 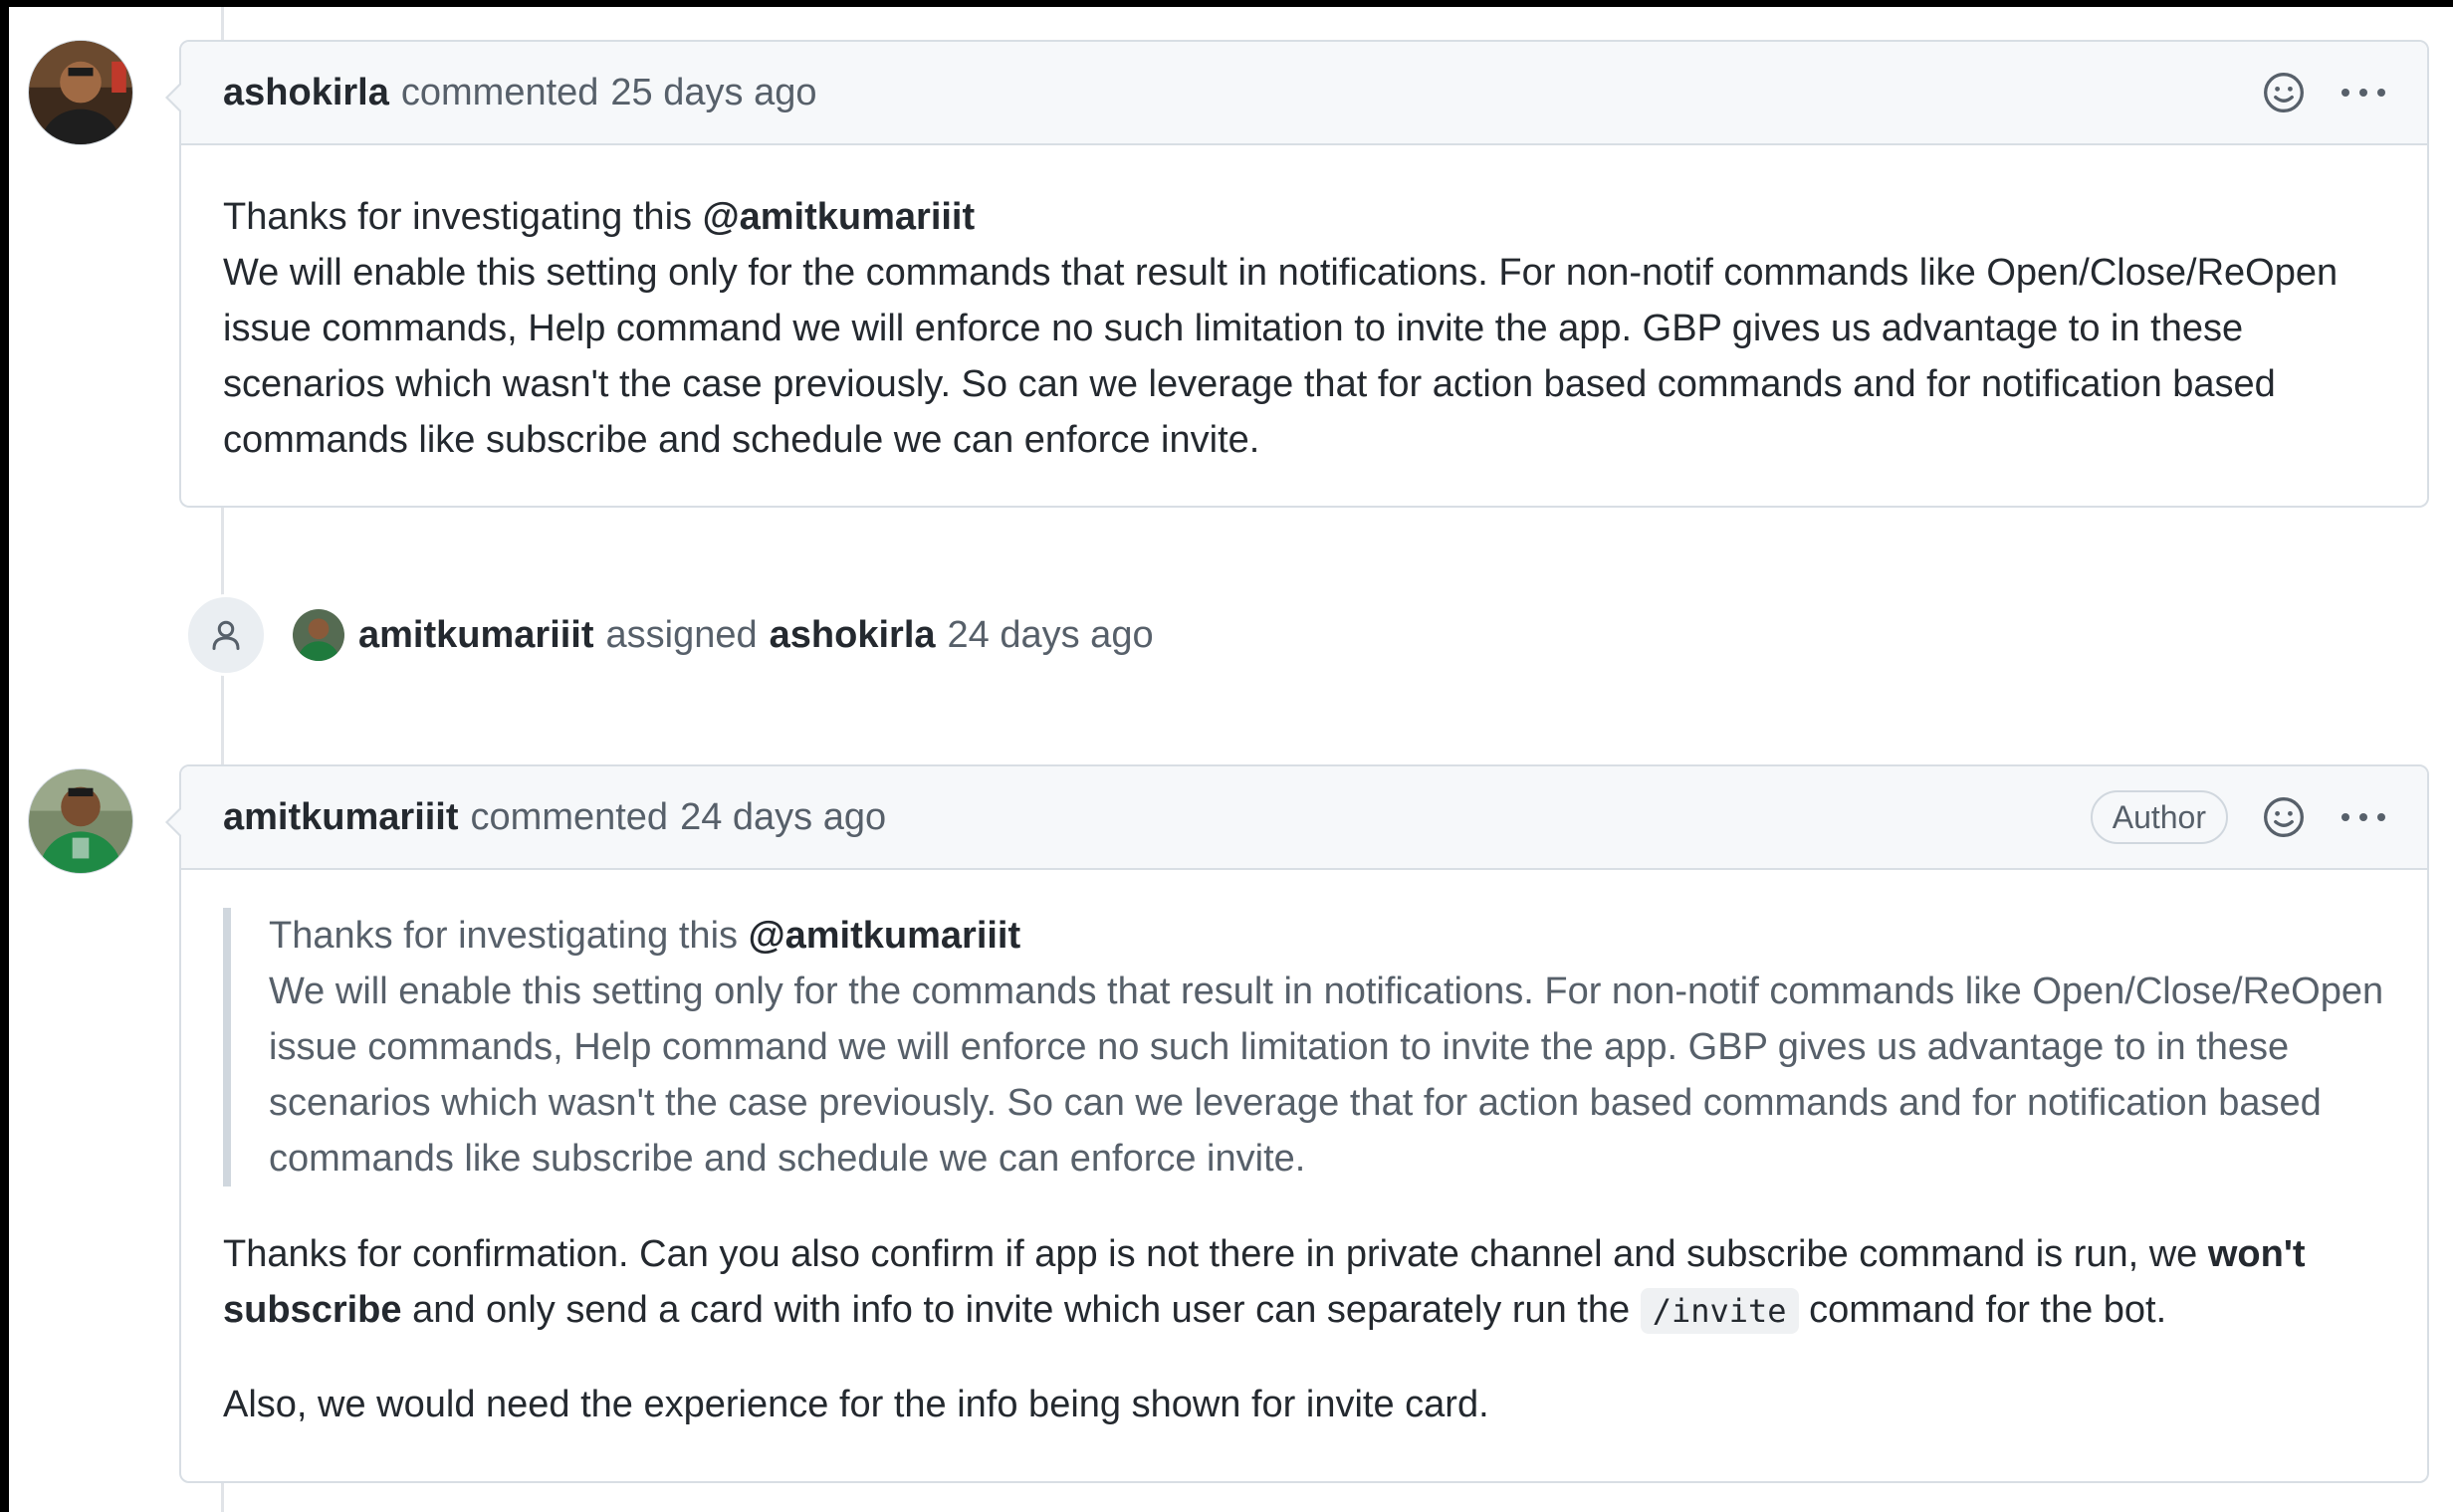 I want to click on event-timestamp: 24 days ago, so click(x=1051, y=635).